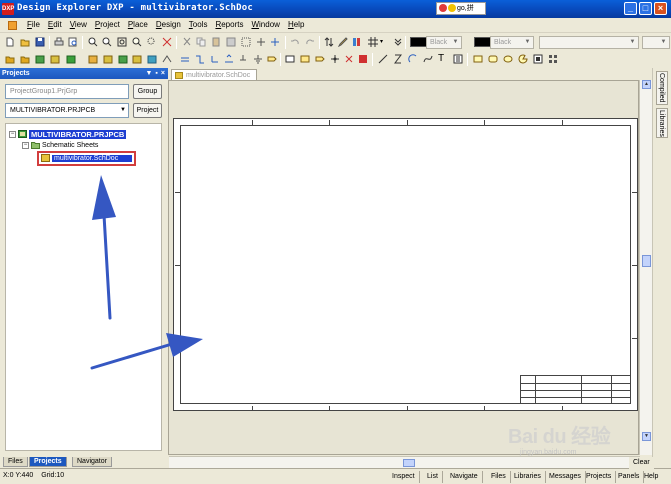 The width and height of the screenshot is (671, 484). Describe the element at coordinates (93, 59) in the screenshot. I see `component-icon` at that location.